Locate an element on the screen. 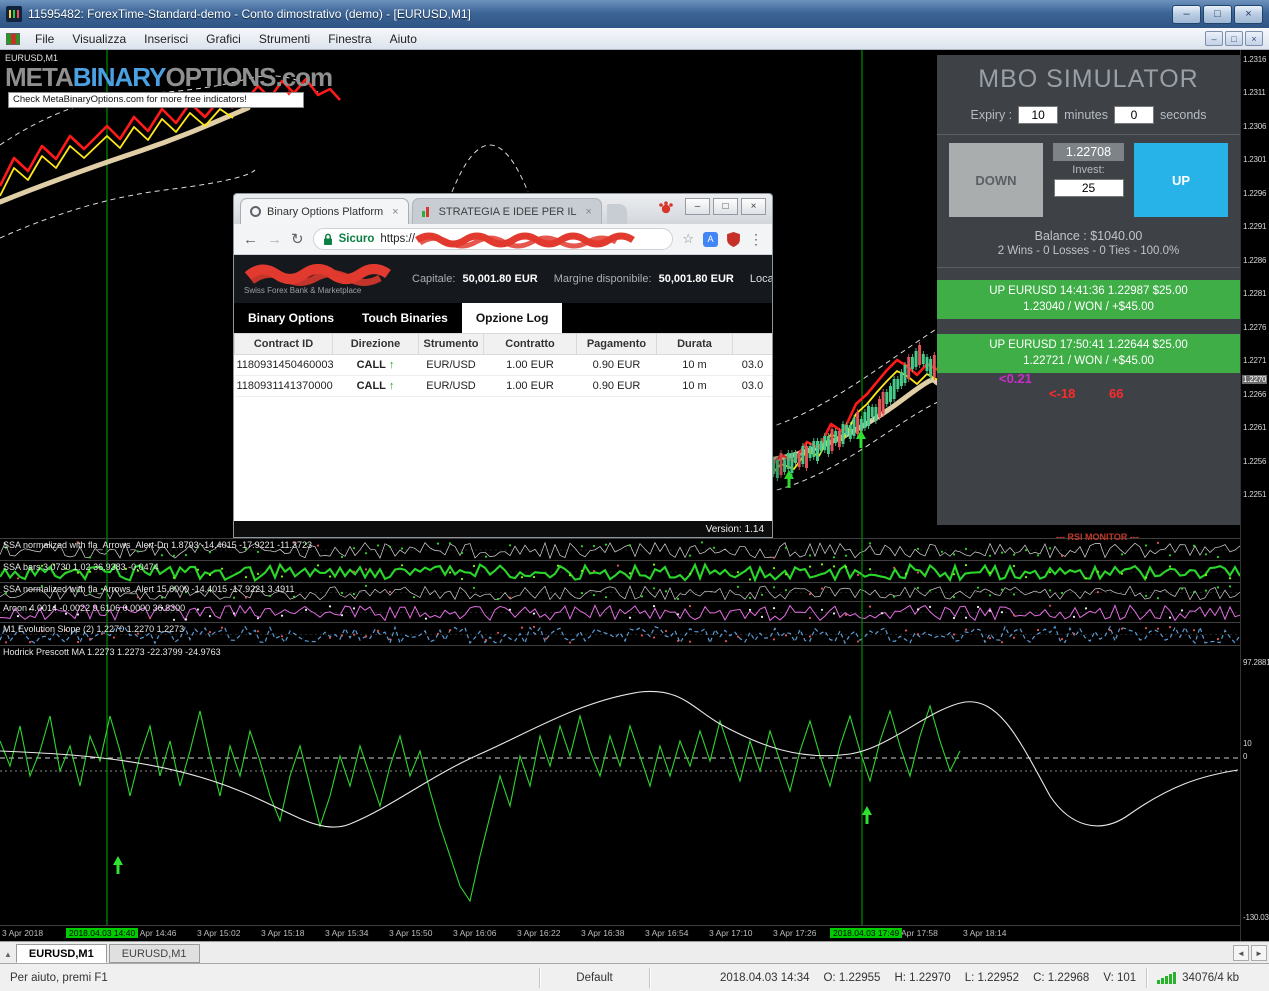  browser-tab-active: Binary Options Platform × is located at coordinates (324, 211).